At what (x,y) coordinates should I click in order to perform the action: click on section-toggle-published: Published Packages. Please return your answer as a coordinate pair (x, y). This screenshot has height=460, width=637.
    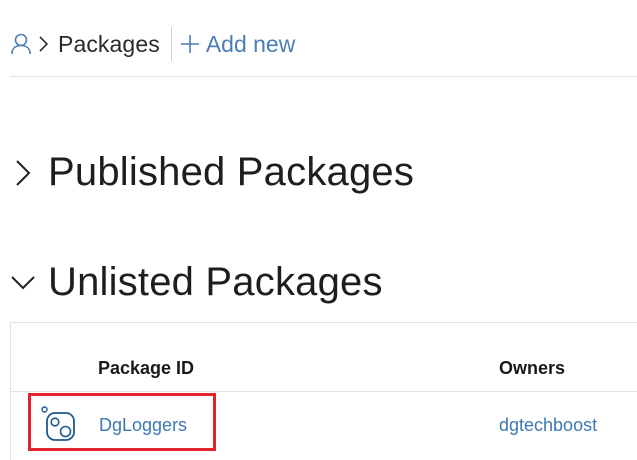
    Looking at the image, I should click on (212, 172).